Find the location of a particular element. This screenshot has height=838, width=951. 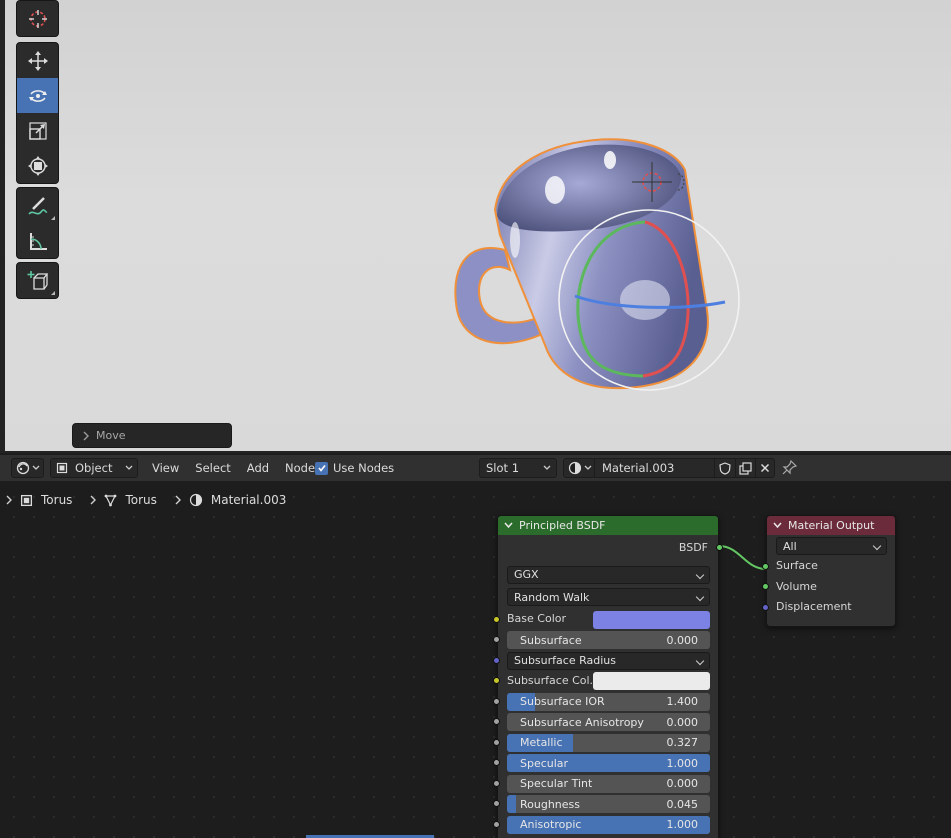

displacement-input-row: Displacement is located at coordinates (828, 607).